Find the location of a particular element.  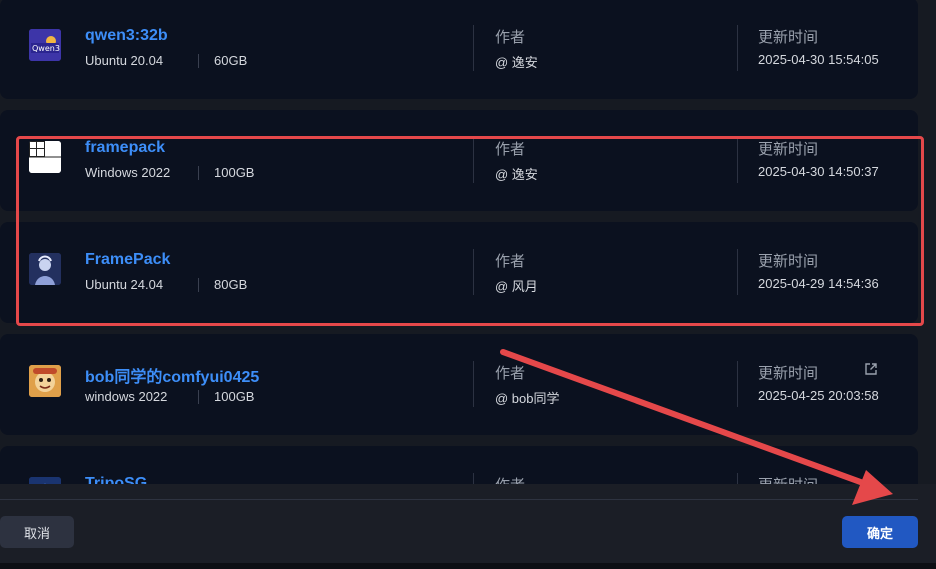

image-name: qwen3:32b is located at coordinates (126, 36).